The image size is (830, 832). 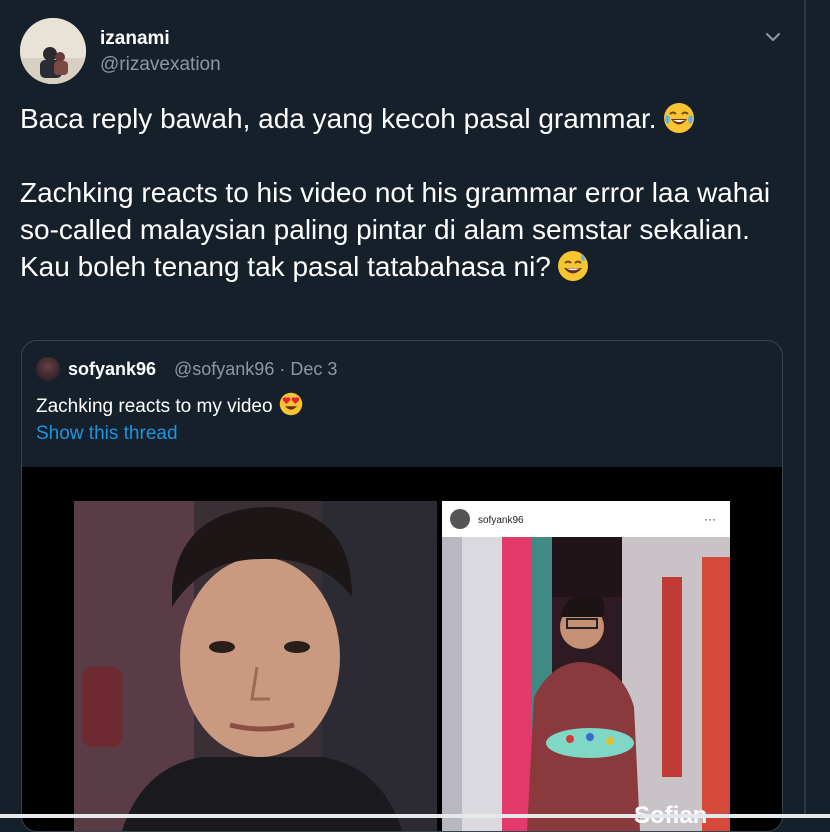 I want to click on chevron-down-icon, so click(x=773, y=37).